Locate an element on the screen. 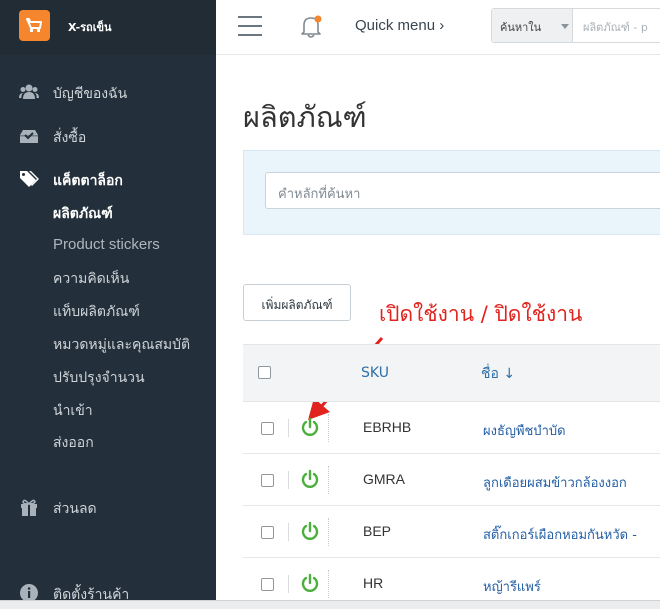 Image resolution: width=660 pixels, height=609 pixels. sidebar-subitem-product-tabs: แท็บผลิตภัณฑ์ is located at coordinates (96, 312).